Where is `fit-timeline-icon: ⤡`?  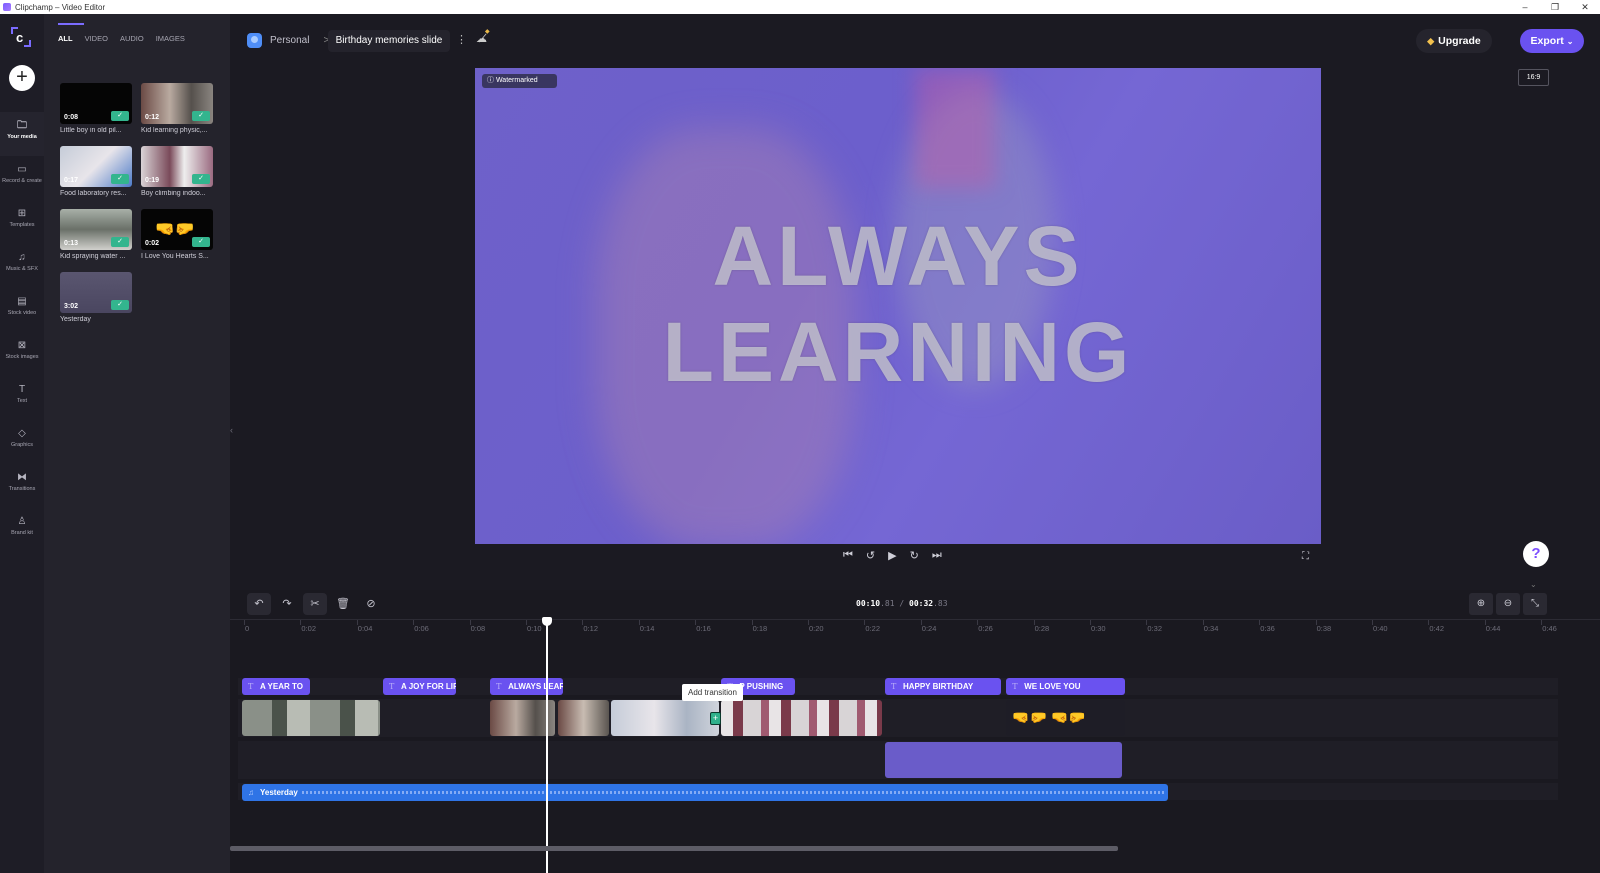
fit-timeline-icon: ⤡ is located at coordinates (1535, 604).